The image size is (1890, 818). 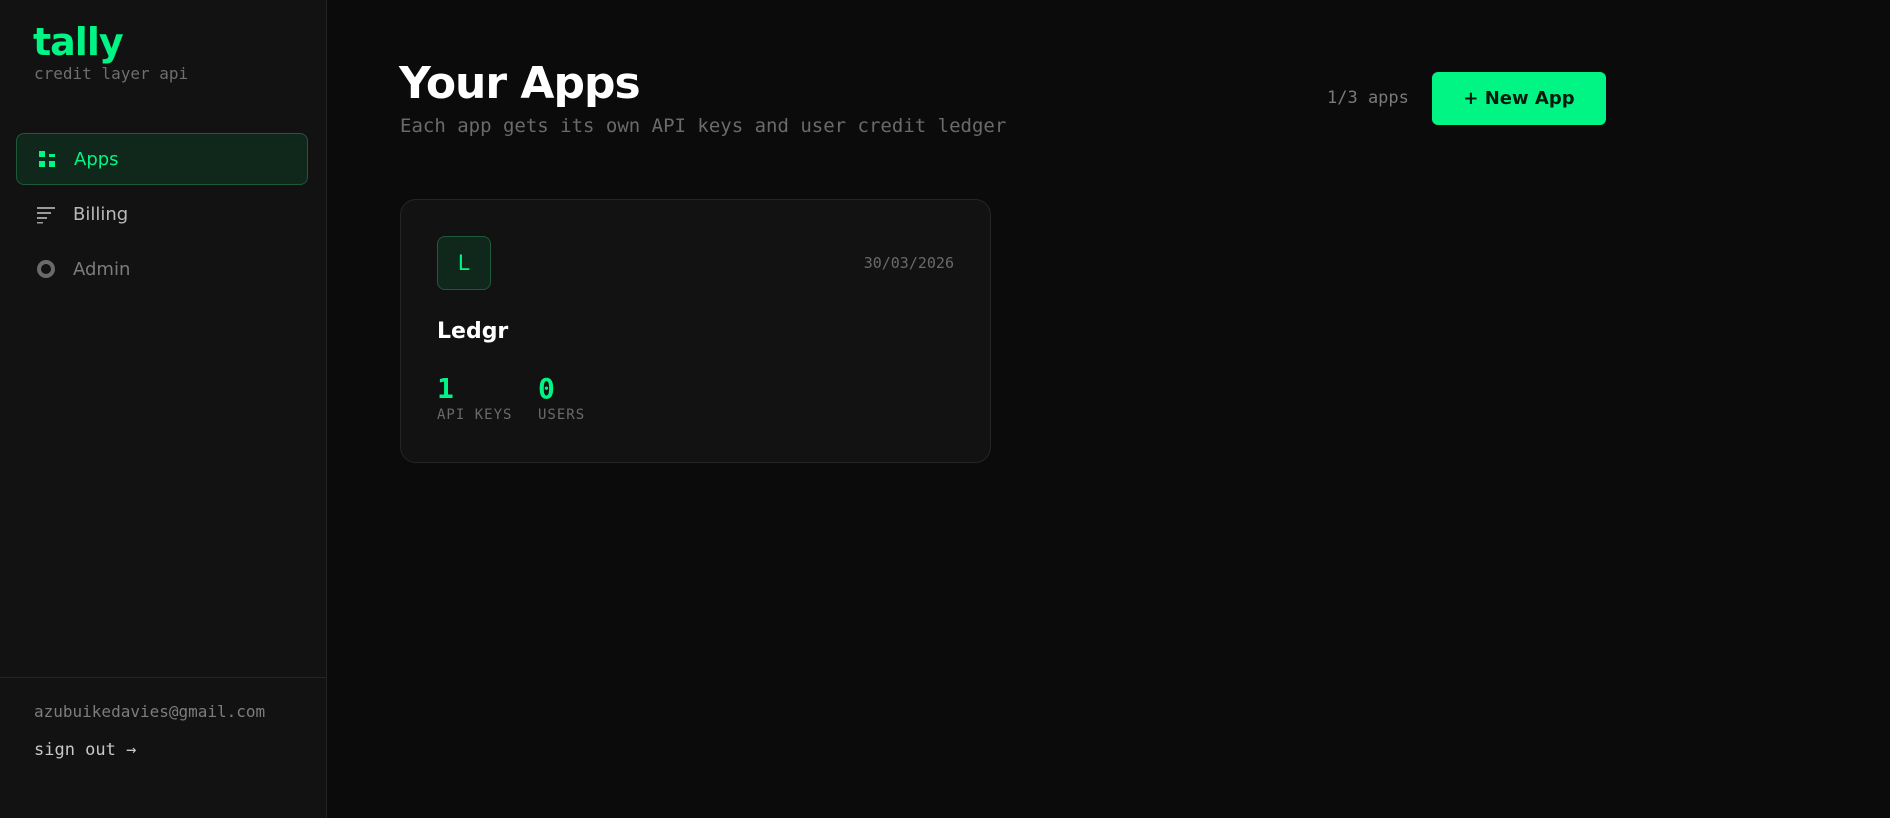 I want to click on stat-label: API KEYS, so click(x=475, y=415).